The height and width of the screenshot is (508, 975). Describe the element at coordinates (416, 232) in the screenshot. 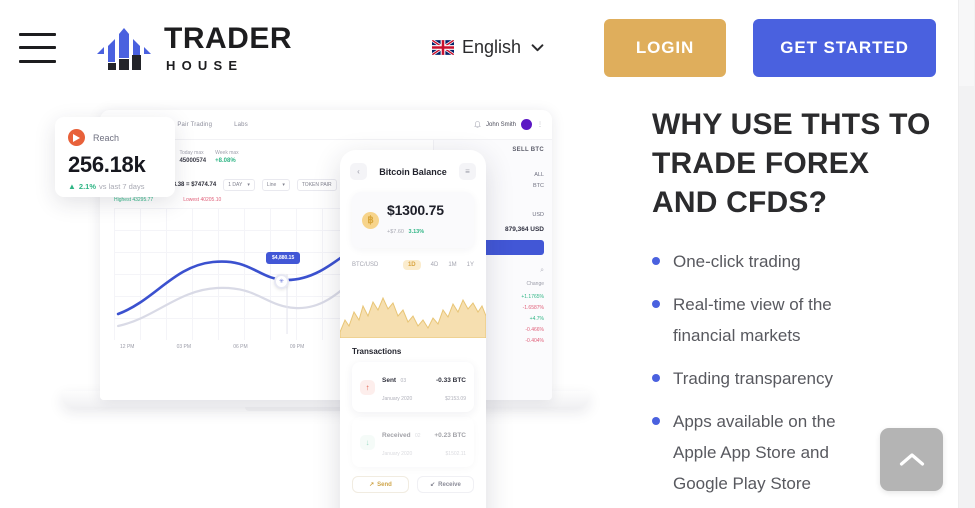

I see `phone-balance-pct: 3.13%` at that location.